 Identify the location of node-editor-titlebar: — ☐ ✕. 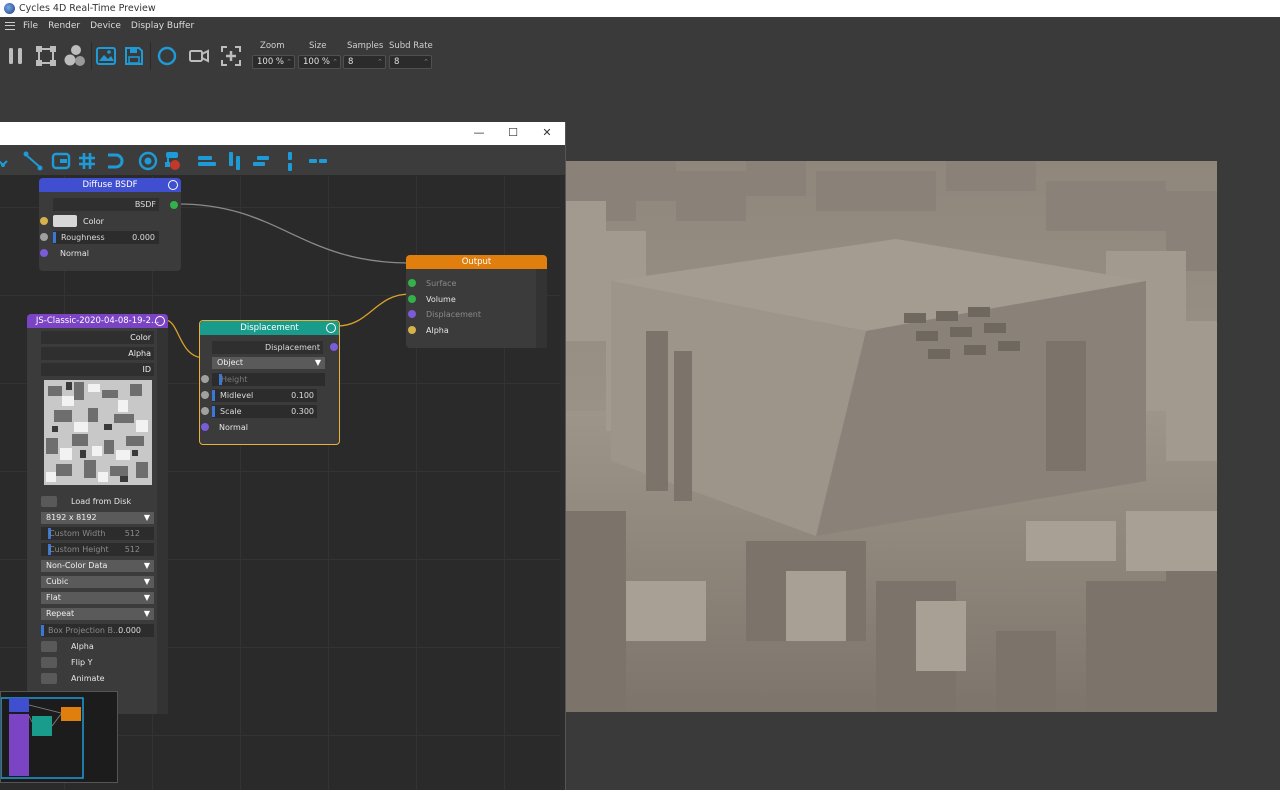
(282, 133).